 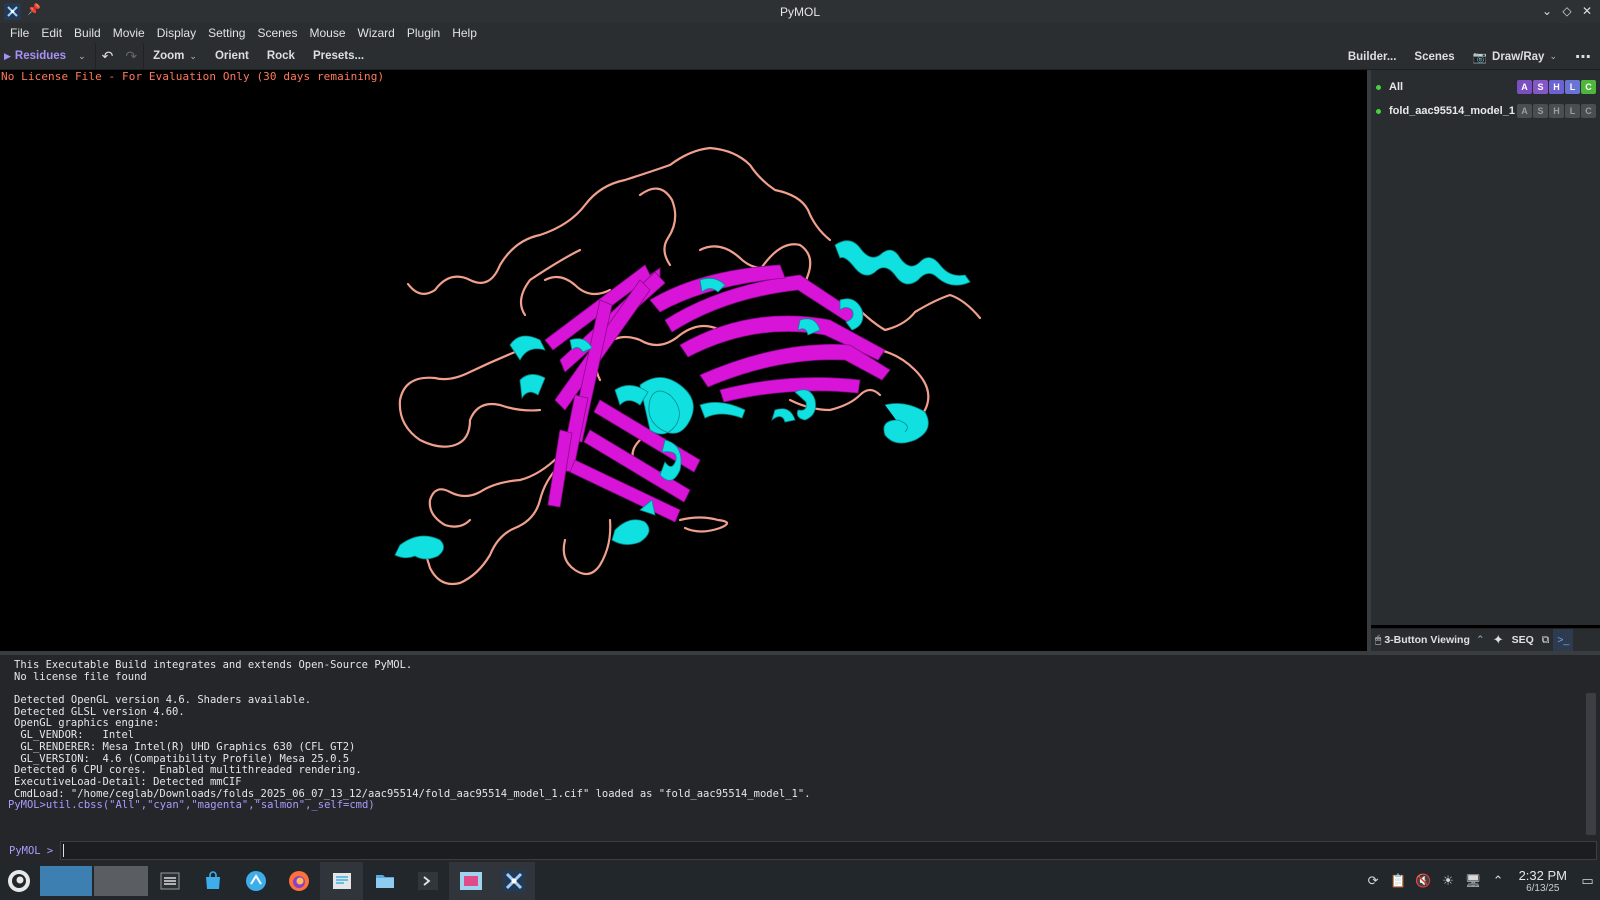 I want to click on command-input, so click(x=828, y=850).